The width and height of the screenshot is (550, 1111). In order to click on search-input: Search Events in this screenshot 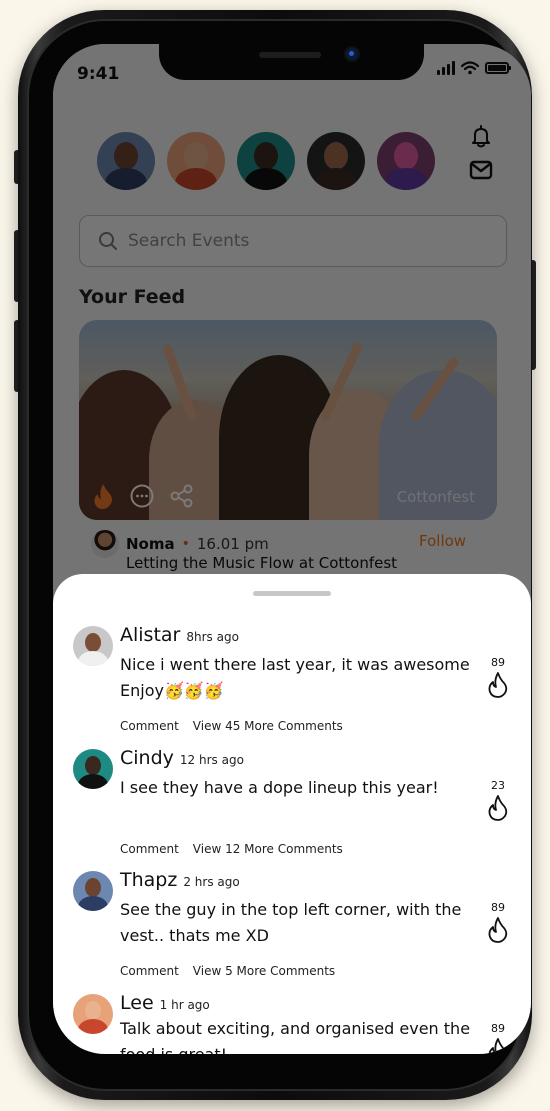, I will do `click(293, 241)`.